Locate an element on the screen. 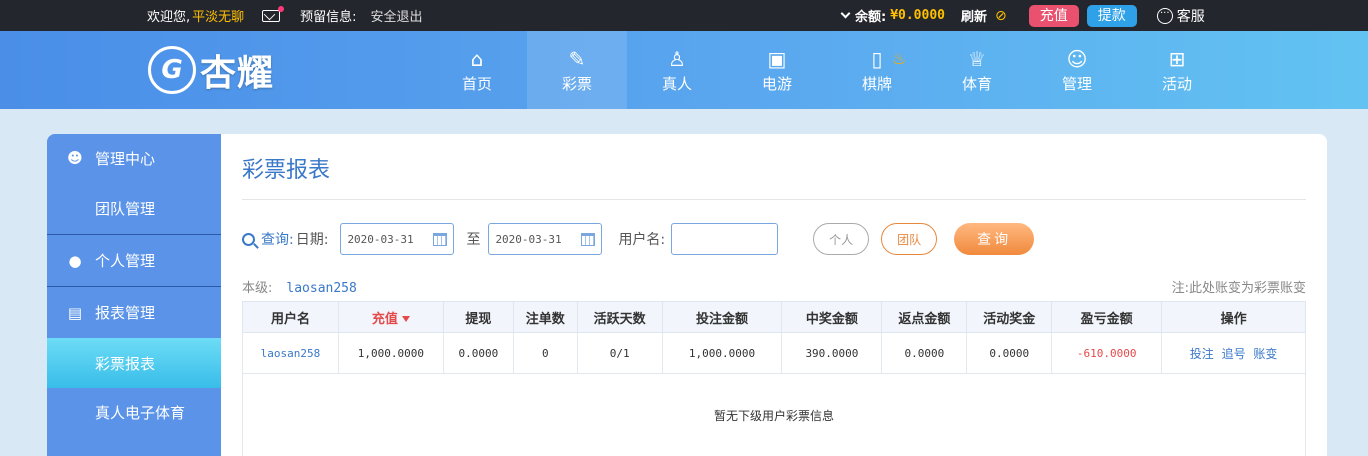 The height and width of the screenshot is (456, 1368). end-date-input: 2020-03-31 is located at coordinates (545, 239).